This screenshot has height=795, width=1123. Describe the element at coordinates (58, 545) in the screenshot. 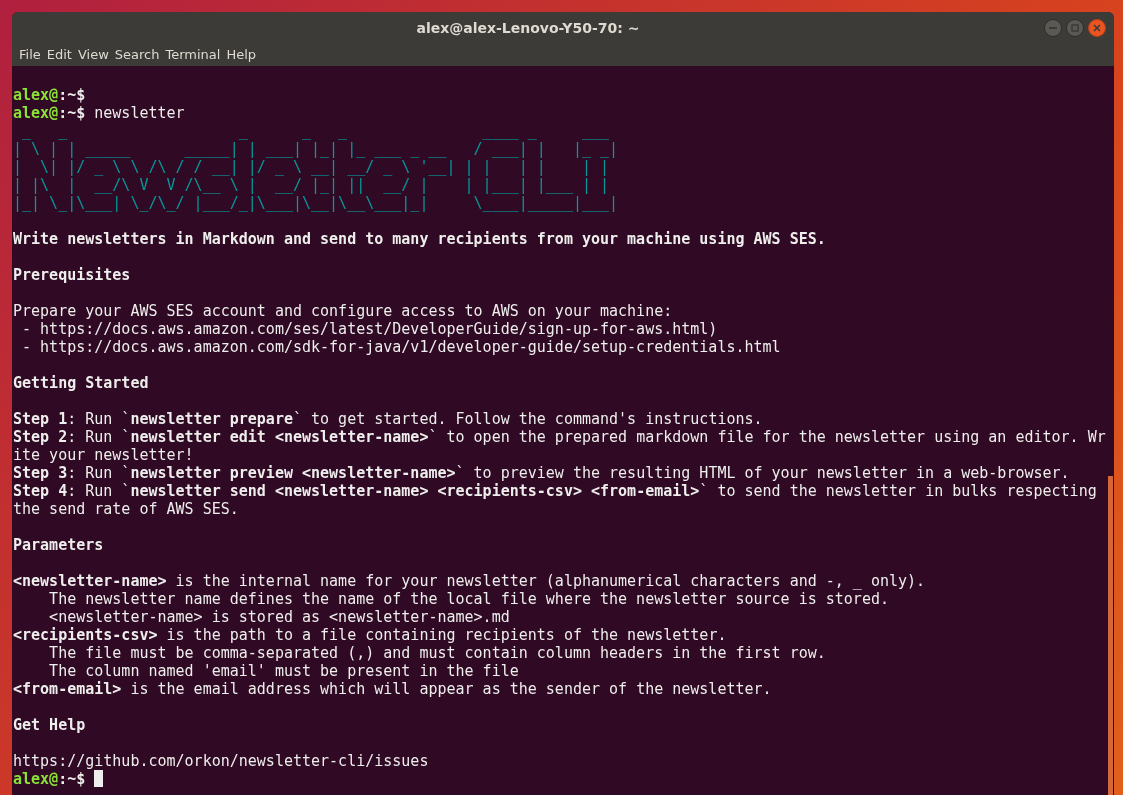

I see `output-line: Parameters` at that location.